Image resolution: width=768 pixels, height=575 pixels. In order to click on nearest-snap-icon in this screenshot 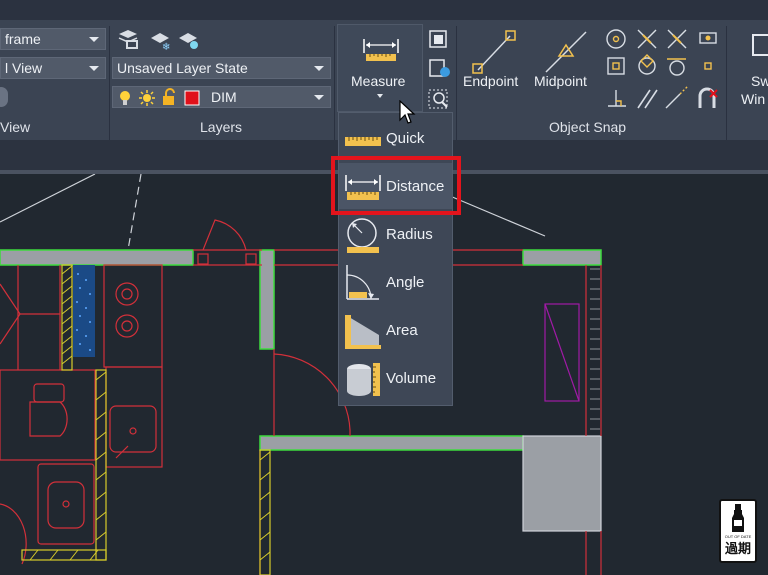, I will do `click(708, 66)`.